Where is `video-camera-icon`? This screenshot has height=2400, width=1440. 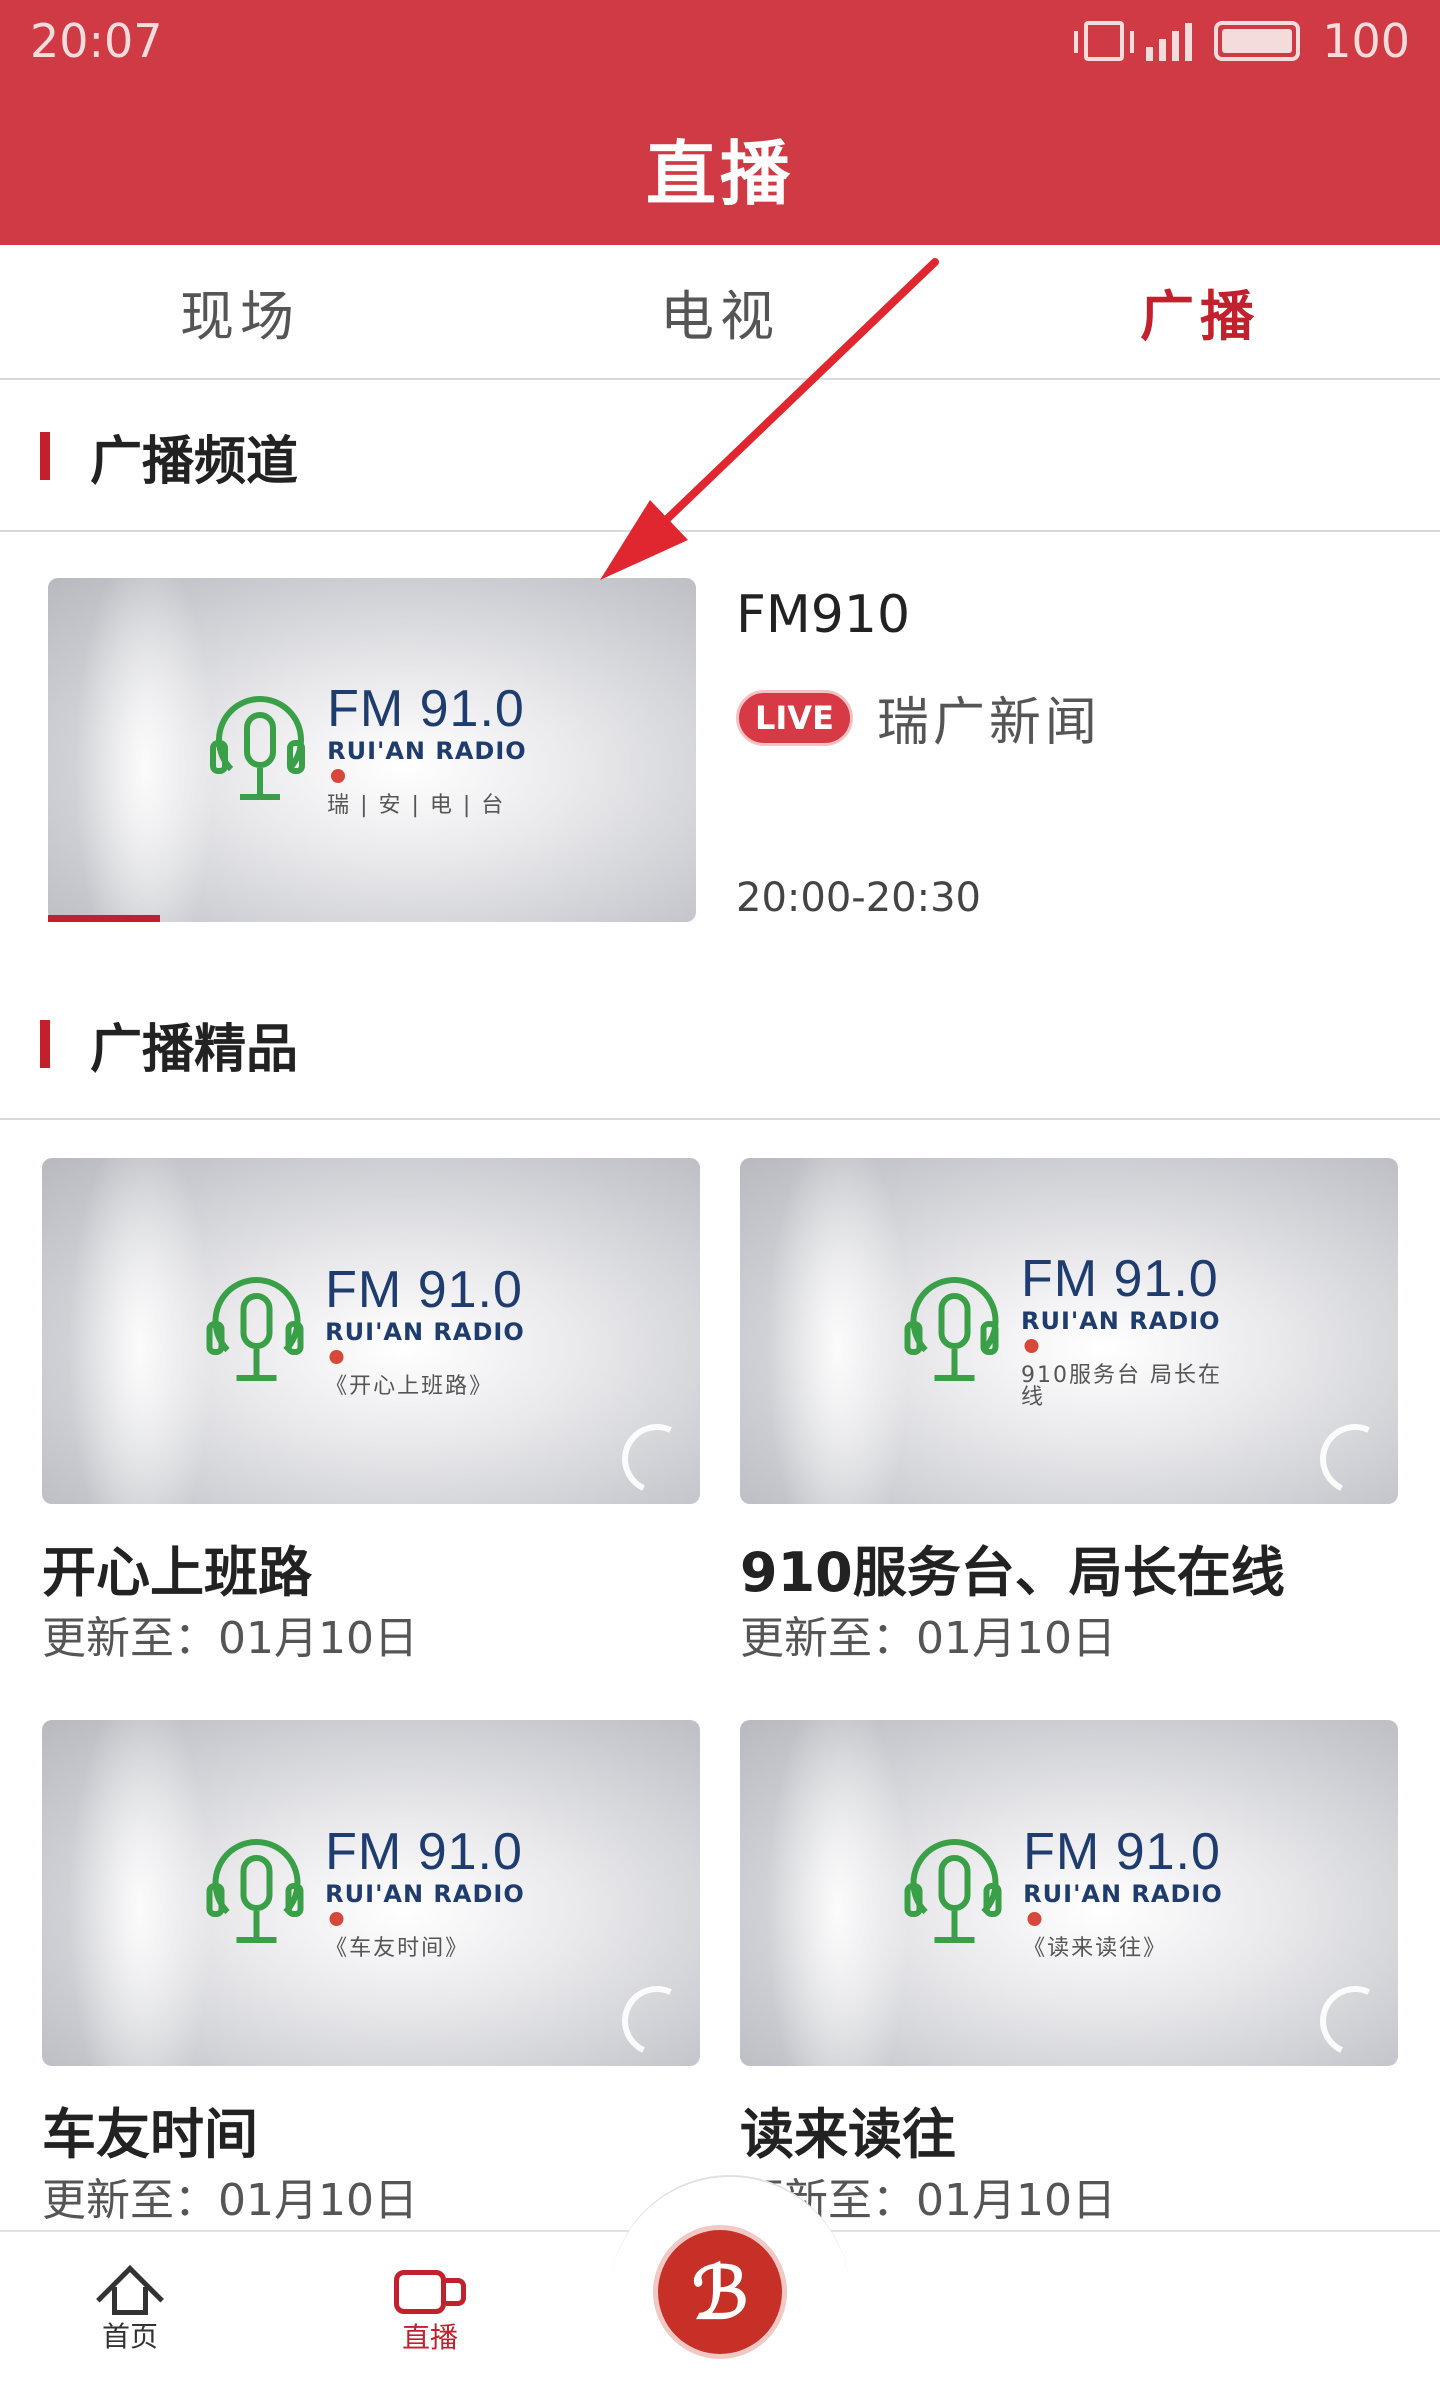 video-camera-icon is located at coordinates (430, 2293).